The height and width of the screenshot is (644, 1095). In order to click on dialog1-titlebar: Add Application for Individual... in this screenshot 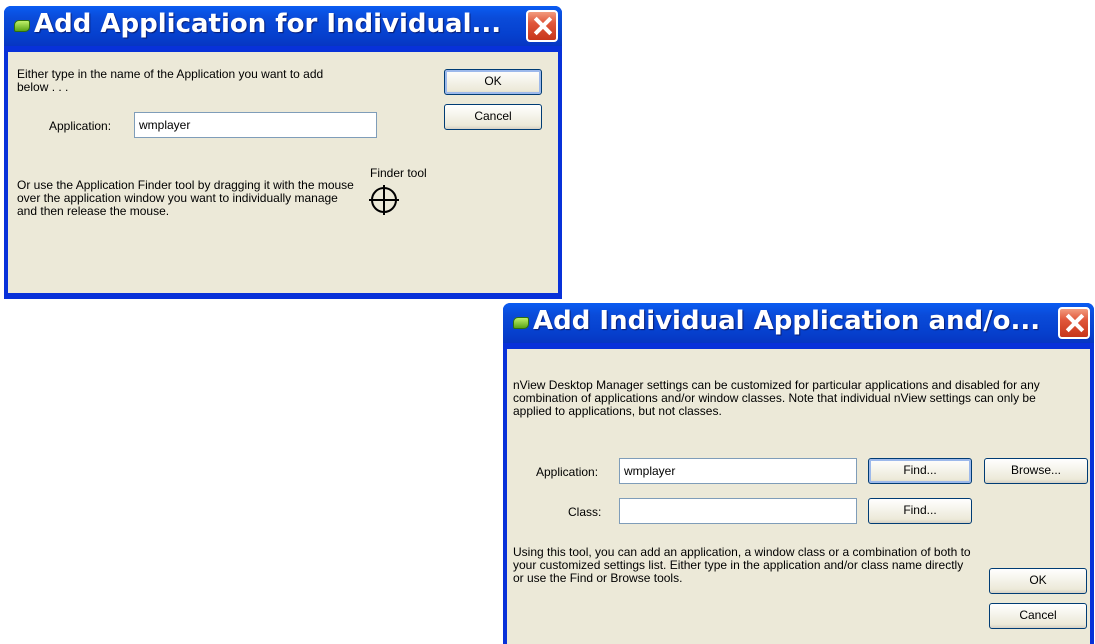, I will do `click(283, 26)`.